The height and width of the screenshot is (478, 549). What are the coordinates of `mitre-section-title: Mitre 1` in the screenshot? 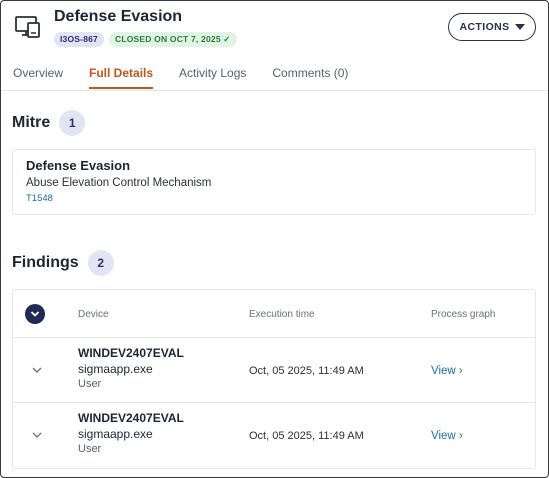 It's located at (49, 123).